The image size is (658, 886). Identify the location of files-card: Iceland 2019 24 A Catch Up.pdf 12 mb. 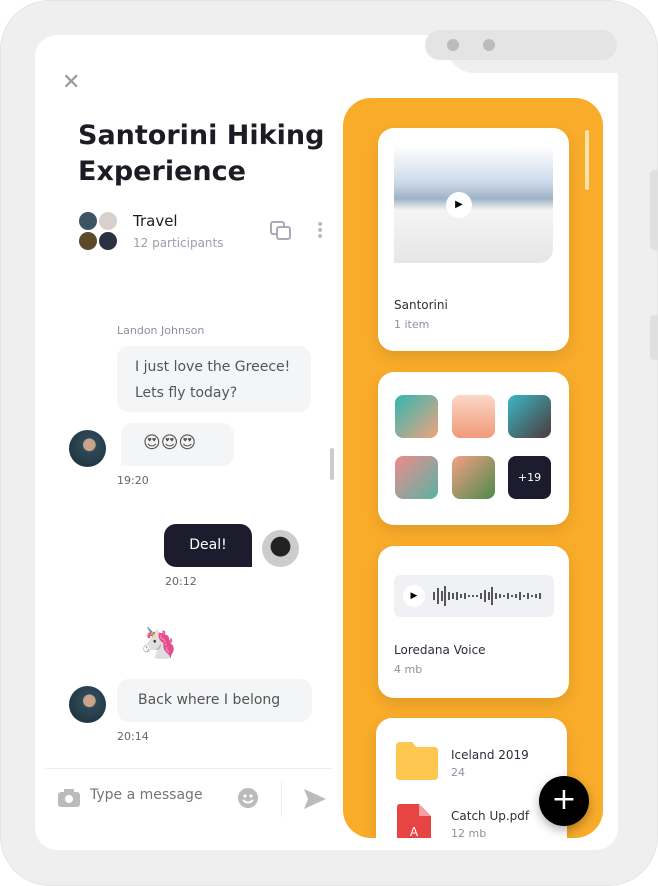
(471, 778).